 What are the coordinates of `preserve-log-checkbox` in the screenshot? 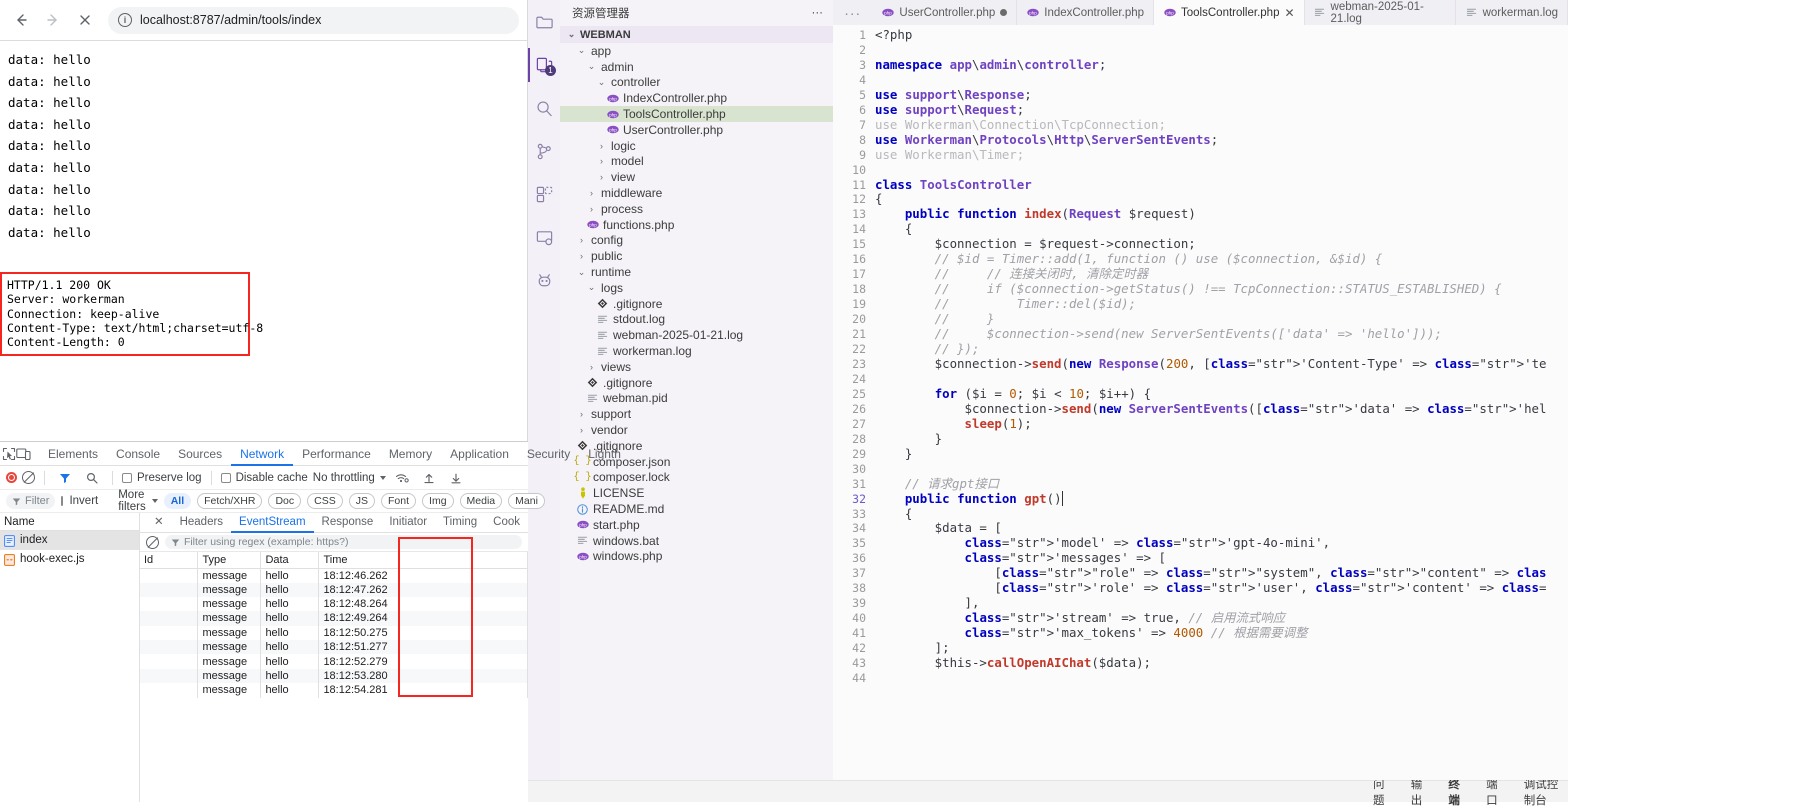 It's located at (127, 477).